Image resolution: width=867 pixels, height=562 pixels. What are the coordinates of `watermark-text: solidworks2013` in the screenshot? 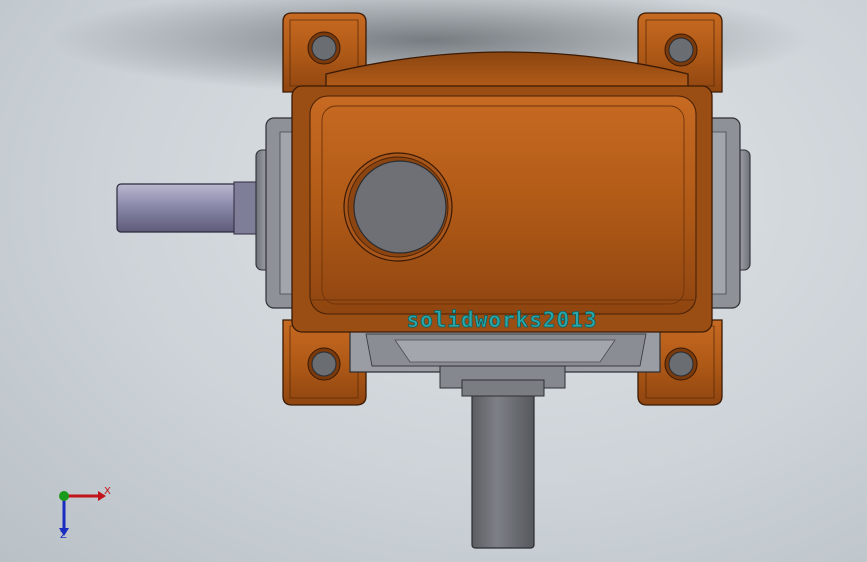 It's located at (501, 320).